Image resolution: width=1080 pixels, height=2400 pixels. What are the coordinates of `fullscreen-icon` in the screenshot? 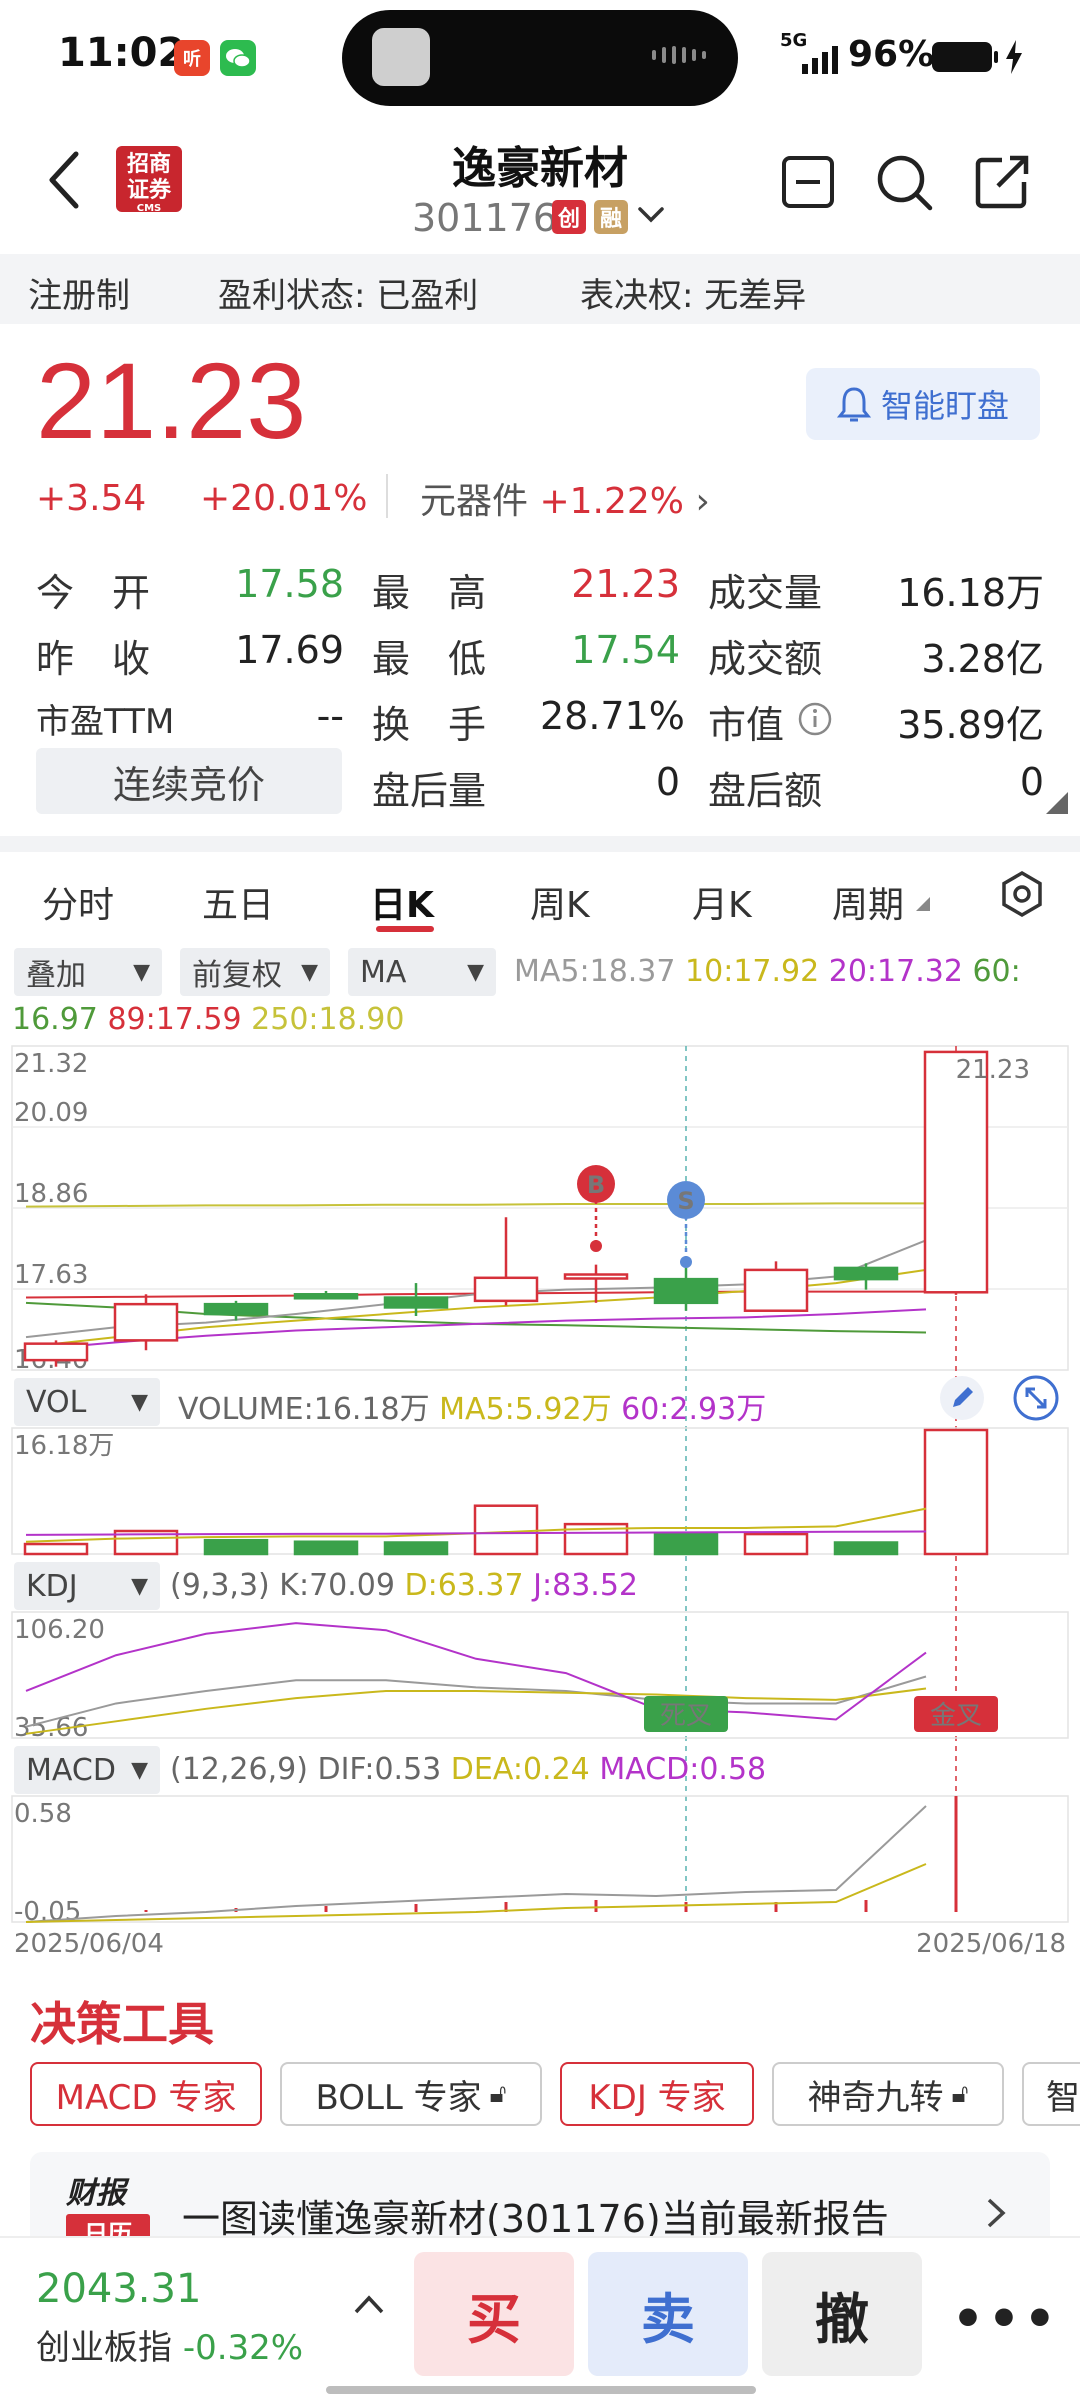 It's located at (1036, 1400).